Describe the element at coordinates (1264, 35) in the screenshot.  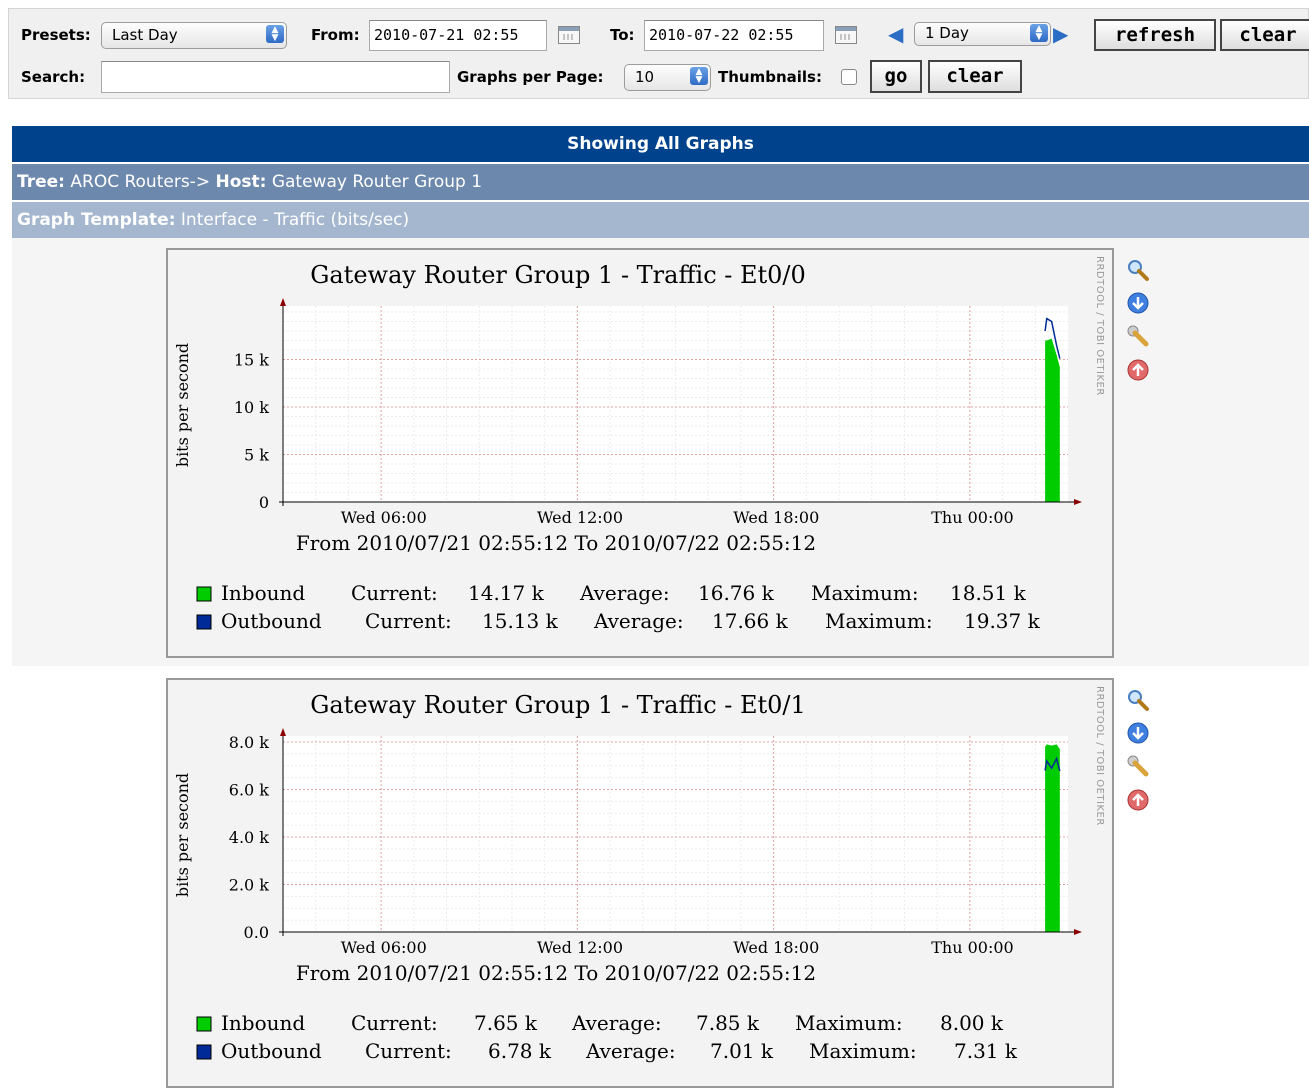
I see `clear-button: clear` at that location.